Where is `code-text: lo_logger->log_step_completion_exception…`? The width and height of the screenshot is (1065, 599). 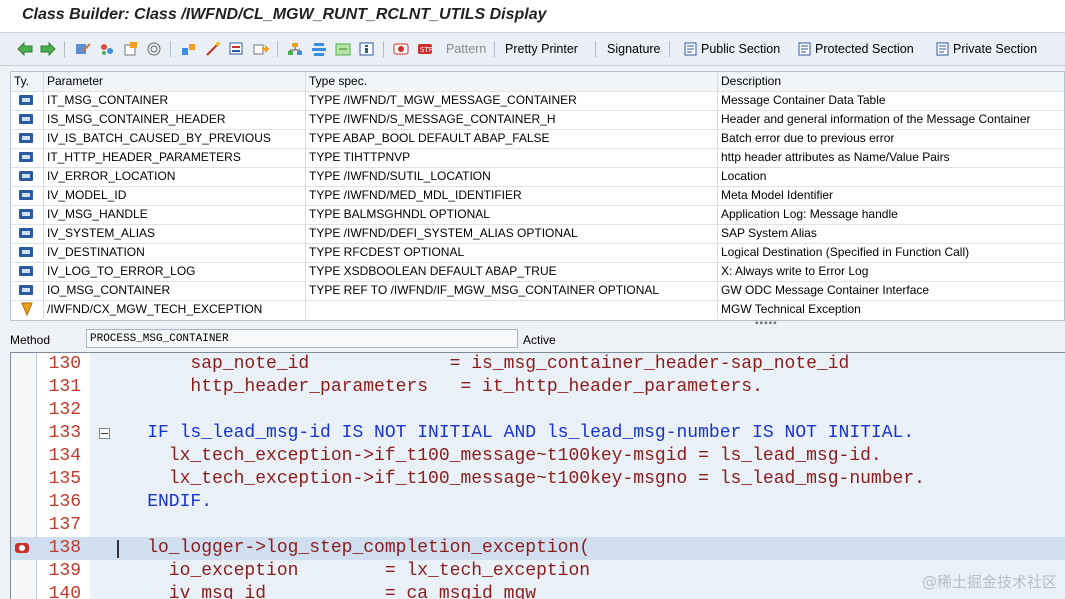
code-text: lo_logger->log_step_completion_exception… is located at coordinates (347, 548).